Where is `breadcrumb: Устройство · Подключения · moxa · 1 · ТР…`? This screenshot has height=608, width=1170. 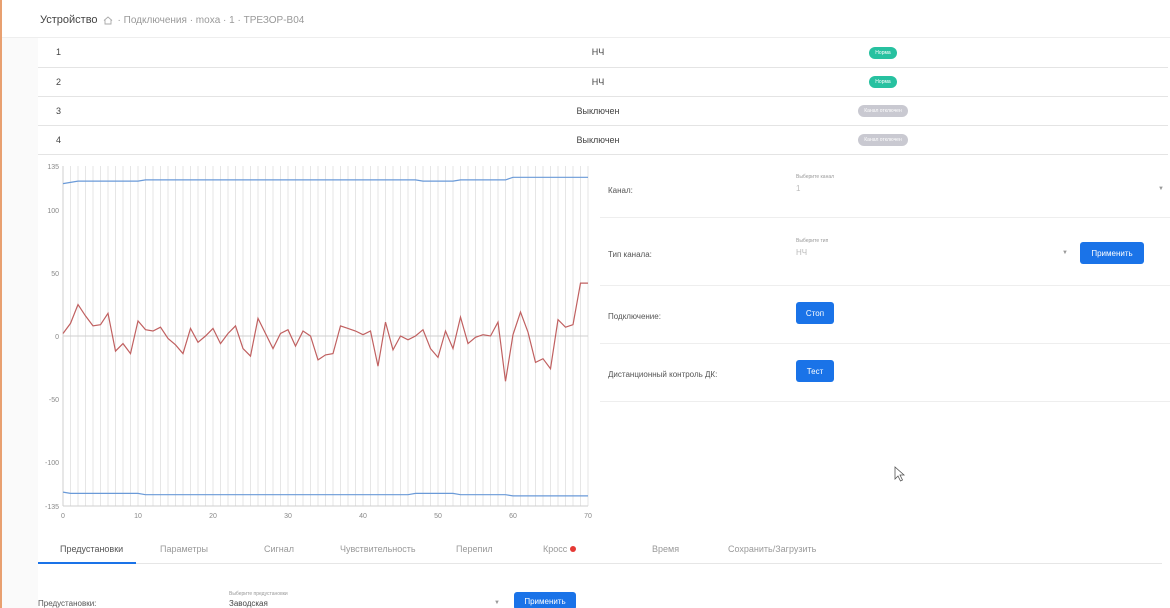
breadcrumb: Устройство · Подключения · moxa · 1 · ТР… is located at coordinates (172, 20).